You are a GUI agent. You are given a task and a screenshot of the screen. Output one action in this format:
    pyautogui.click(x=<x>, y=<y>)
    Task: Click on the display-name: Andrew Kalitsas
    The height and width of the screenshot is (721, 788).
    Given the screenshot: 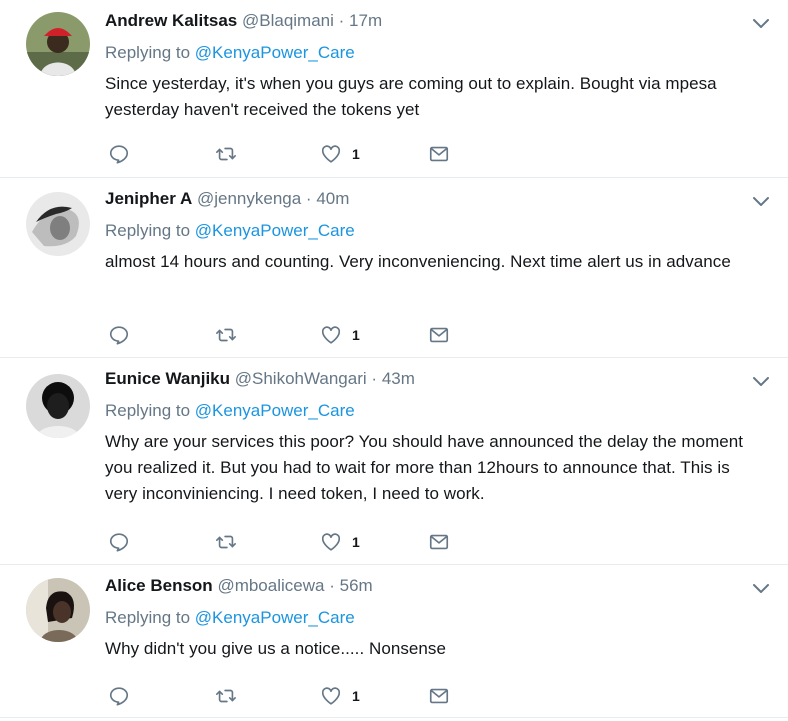 What is the action you would take?
    pyautogui.click(x=171, y=20)
    